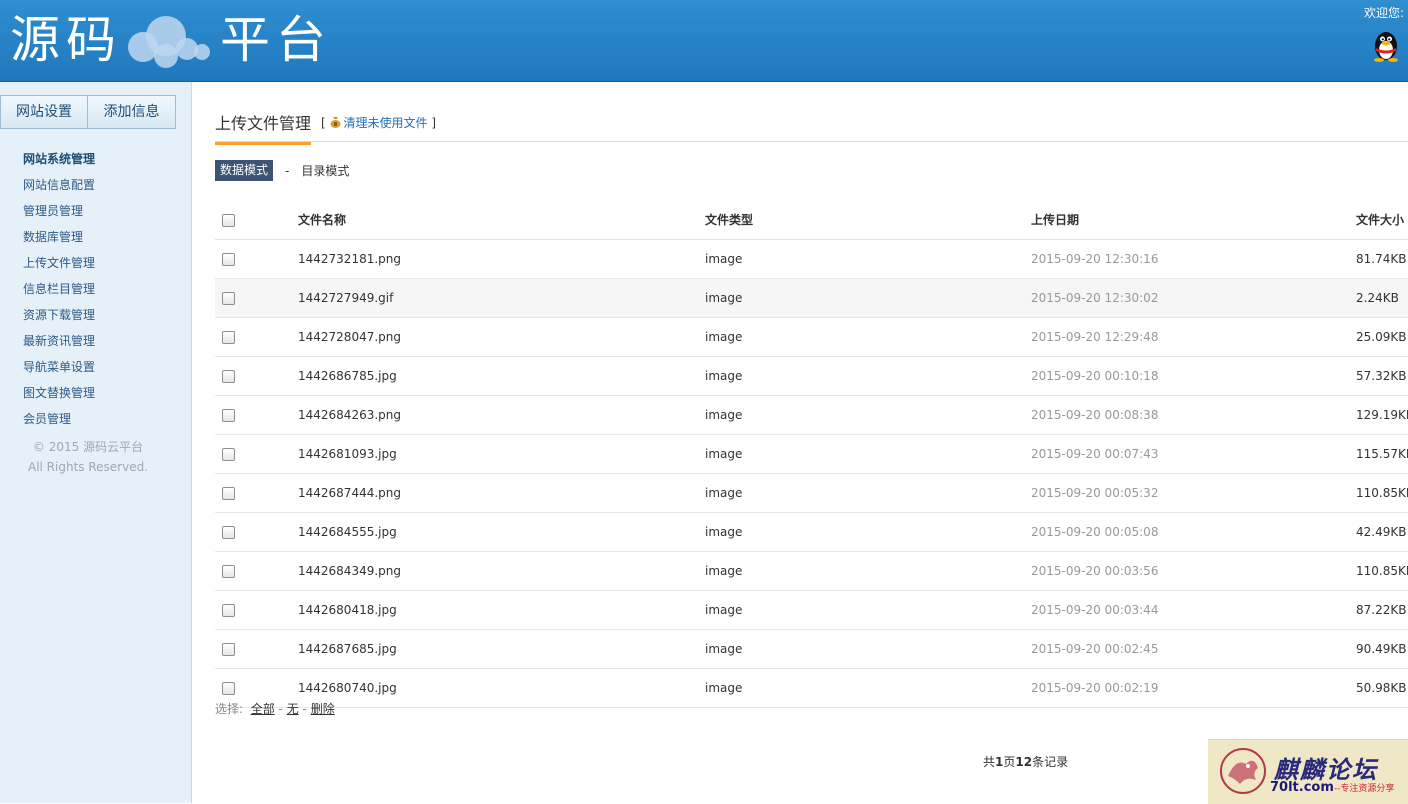 The width and height of the screenshot is (1408, 804). What do you see at coordinates (1192, 337) in the screenshot?
I see `file-date: 2015-09-20 12:29:48` at bounding box center [1192, 337].